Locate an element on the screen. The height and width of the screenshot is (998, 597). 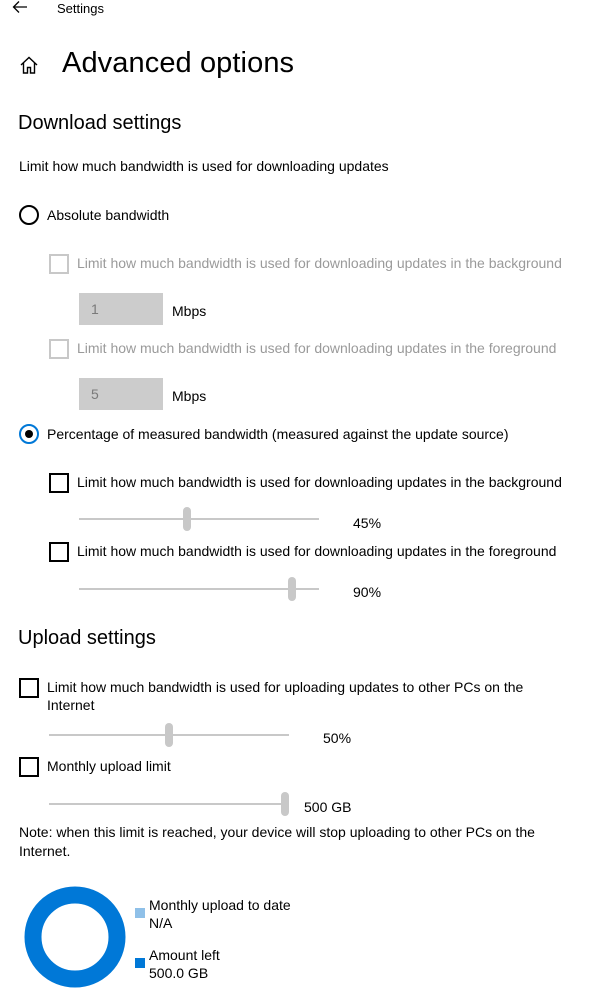
upload-limit-value: 50% is located at coordinates (337, 738).